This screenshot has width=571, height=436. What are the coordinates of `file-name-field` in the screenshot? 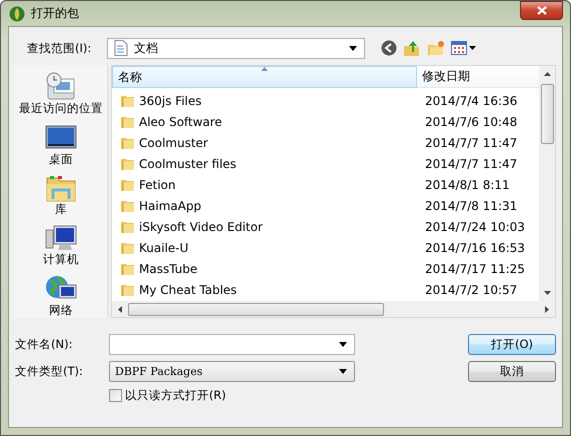 It's located at (232, 344).